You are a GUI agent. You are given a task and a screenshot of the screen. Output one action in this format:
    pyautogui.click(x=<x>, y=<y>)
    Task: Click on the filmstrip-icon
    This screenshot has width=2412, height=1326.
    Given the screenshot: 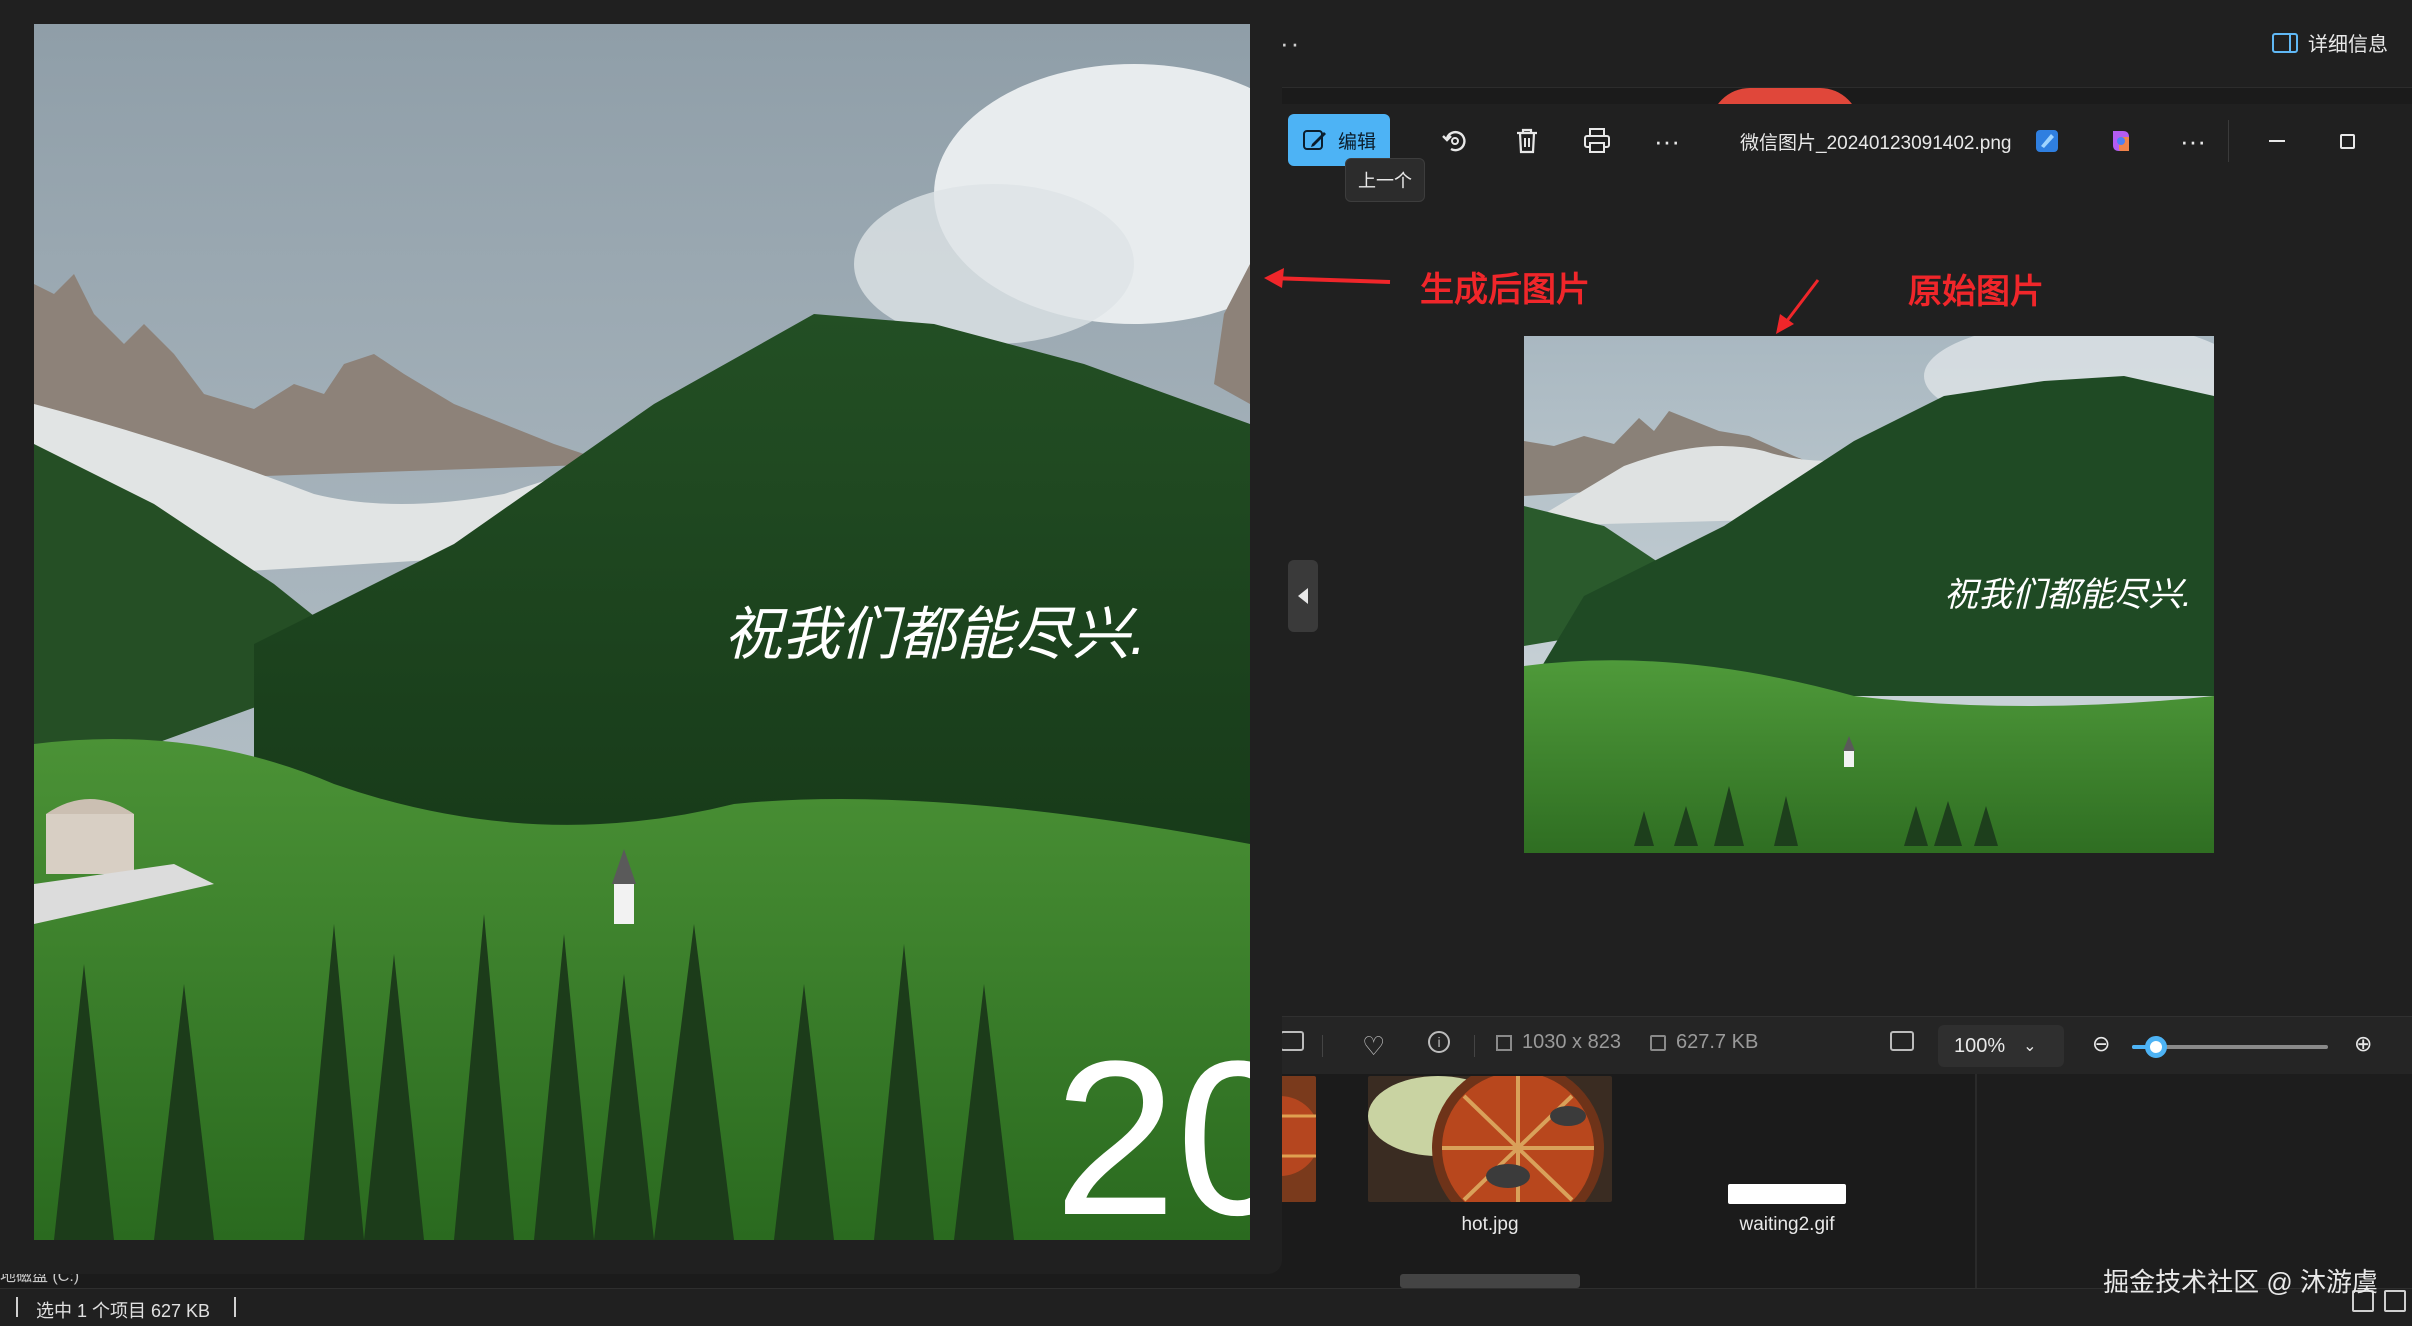 What is the action you would take?
    pyautogui.click(x=1292, y=1041)
    